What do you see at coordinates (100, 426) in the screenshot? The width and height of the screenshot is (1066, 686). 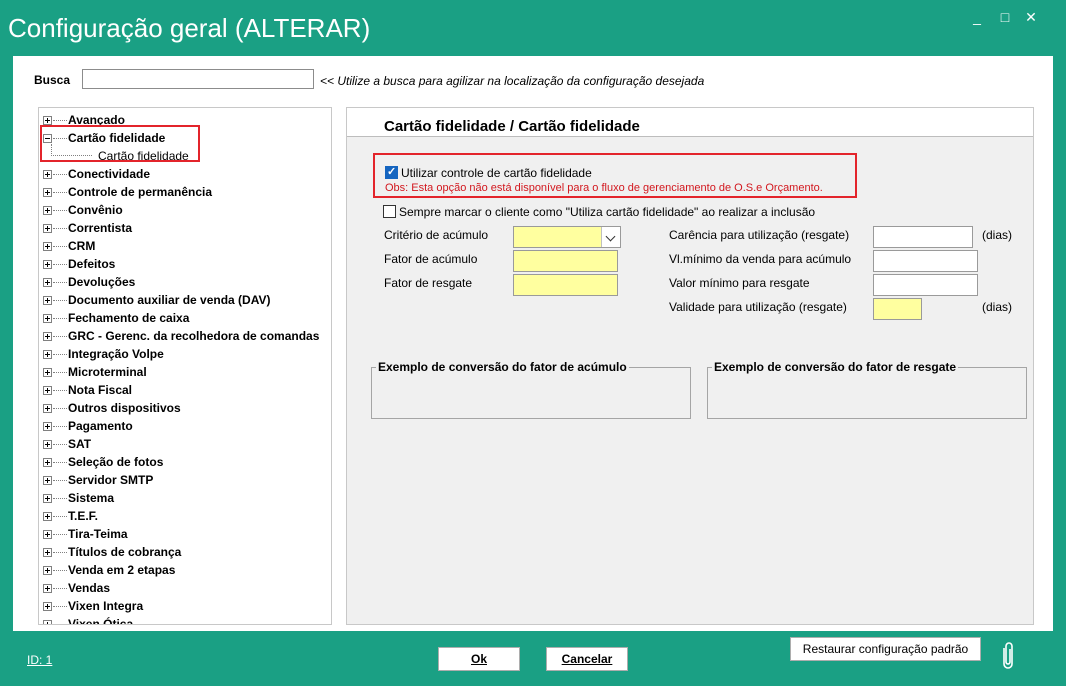 I see `tree-item-label: Pagamento` at bounding box center [100, 426].